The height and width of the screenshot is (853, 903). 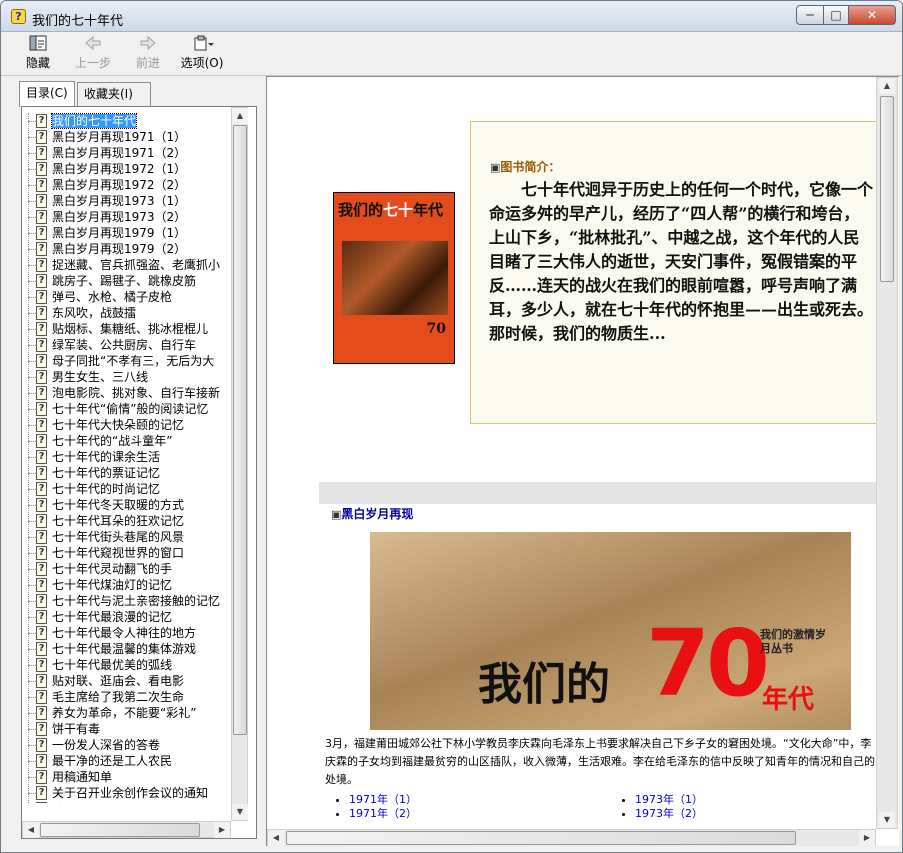 What do you see at coordinates (887, 189) in the screenshot?
I see `content-scroll-thumb` at bounding box center [887, 189].